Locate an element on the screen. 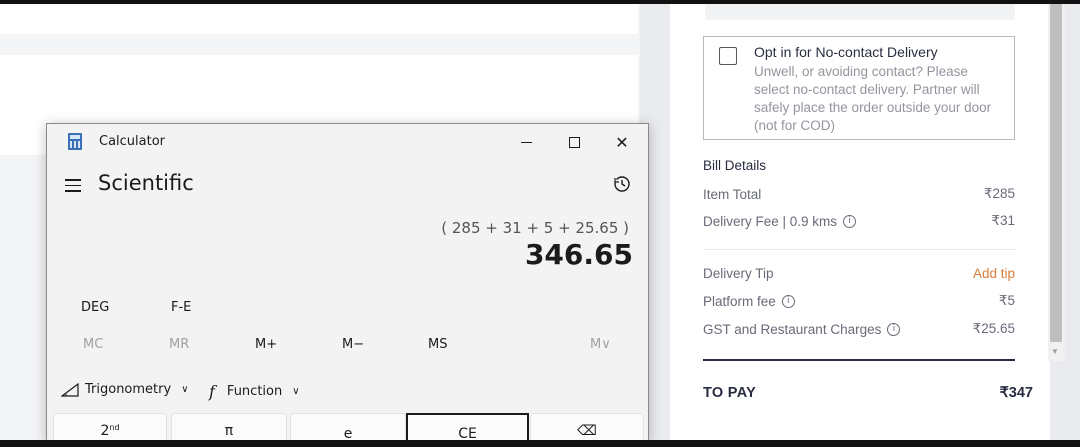 Image resolution: width=1080 pixels, height=447 pixels. bill-row-platform-fee: Platform fee i ₹5 is located at coordinates (859, 301).